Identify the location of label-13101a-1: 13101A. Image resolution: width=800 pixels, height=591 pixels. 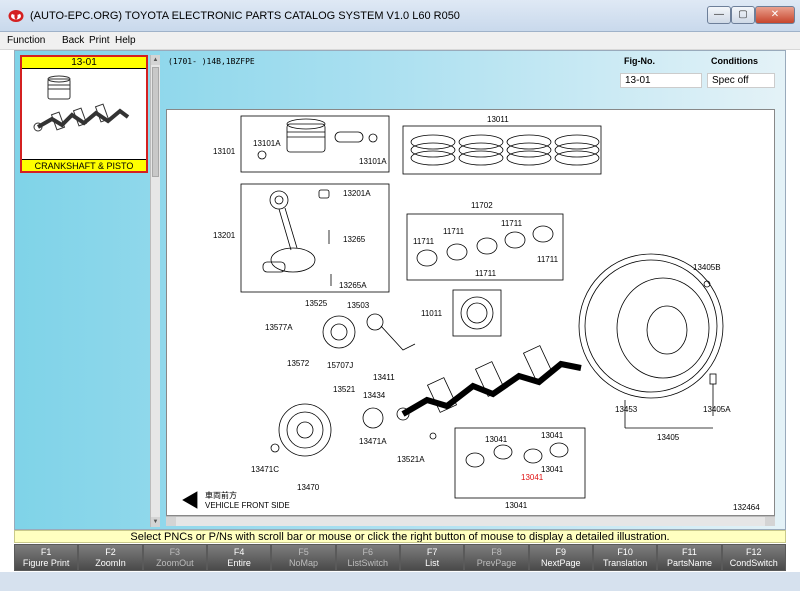
(267, 143).